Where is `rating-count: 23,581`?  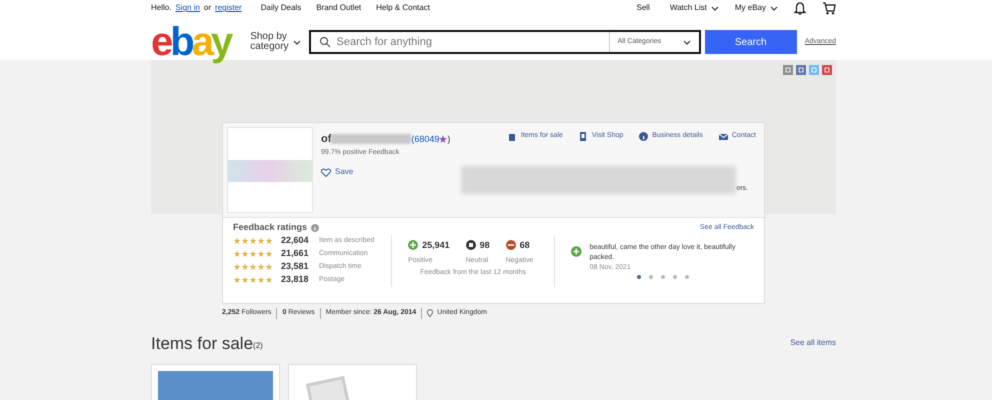
rating-count: 23,581 is located at coordinates (295, 267).